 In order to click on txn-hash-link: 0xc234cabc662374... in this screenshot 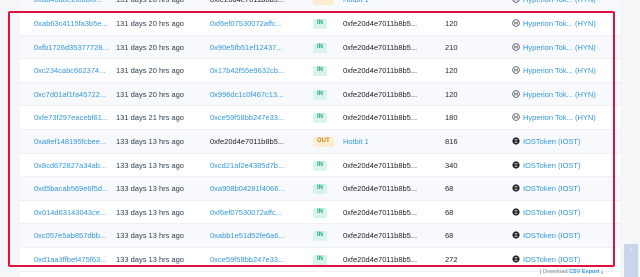, I will do `click(69, 71)`.